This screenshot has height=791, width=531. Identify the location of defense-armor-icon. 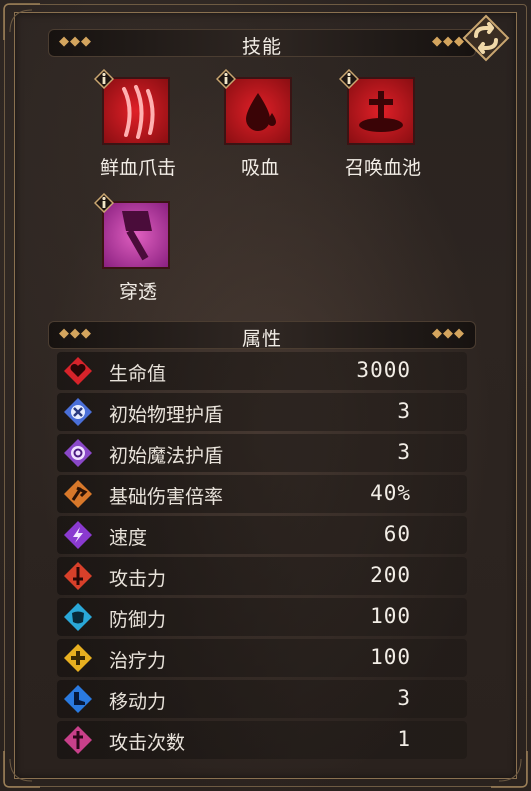
(78, 617).